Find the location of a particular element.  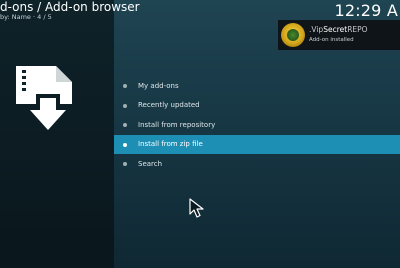

menu-item-label: Install from zip file is located at coordinates (170, 144).